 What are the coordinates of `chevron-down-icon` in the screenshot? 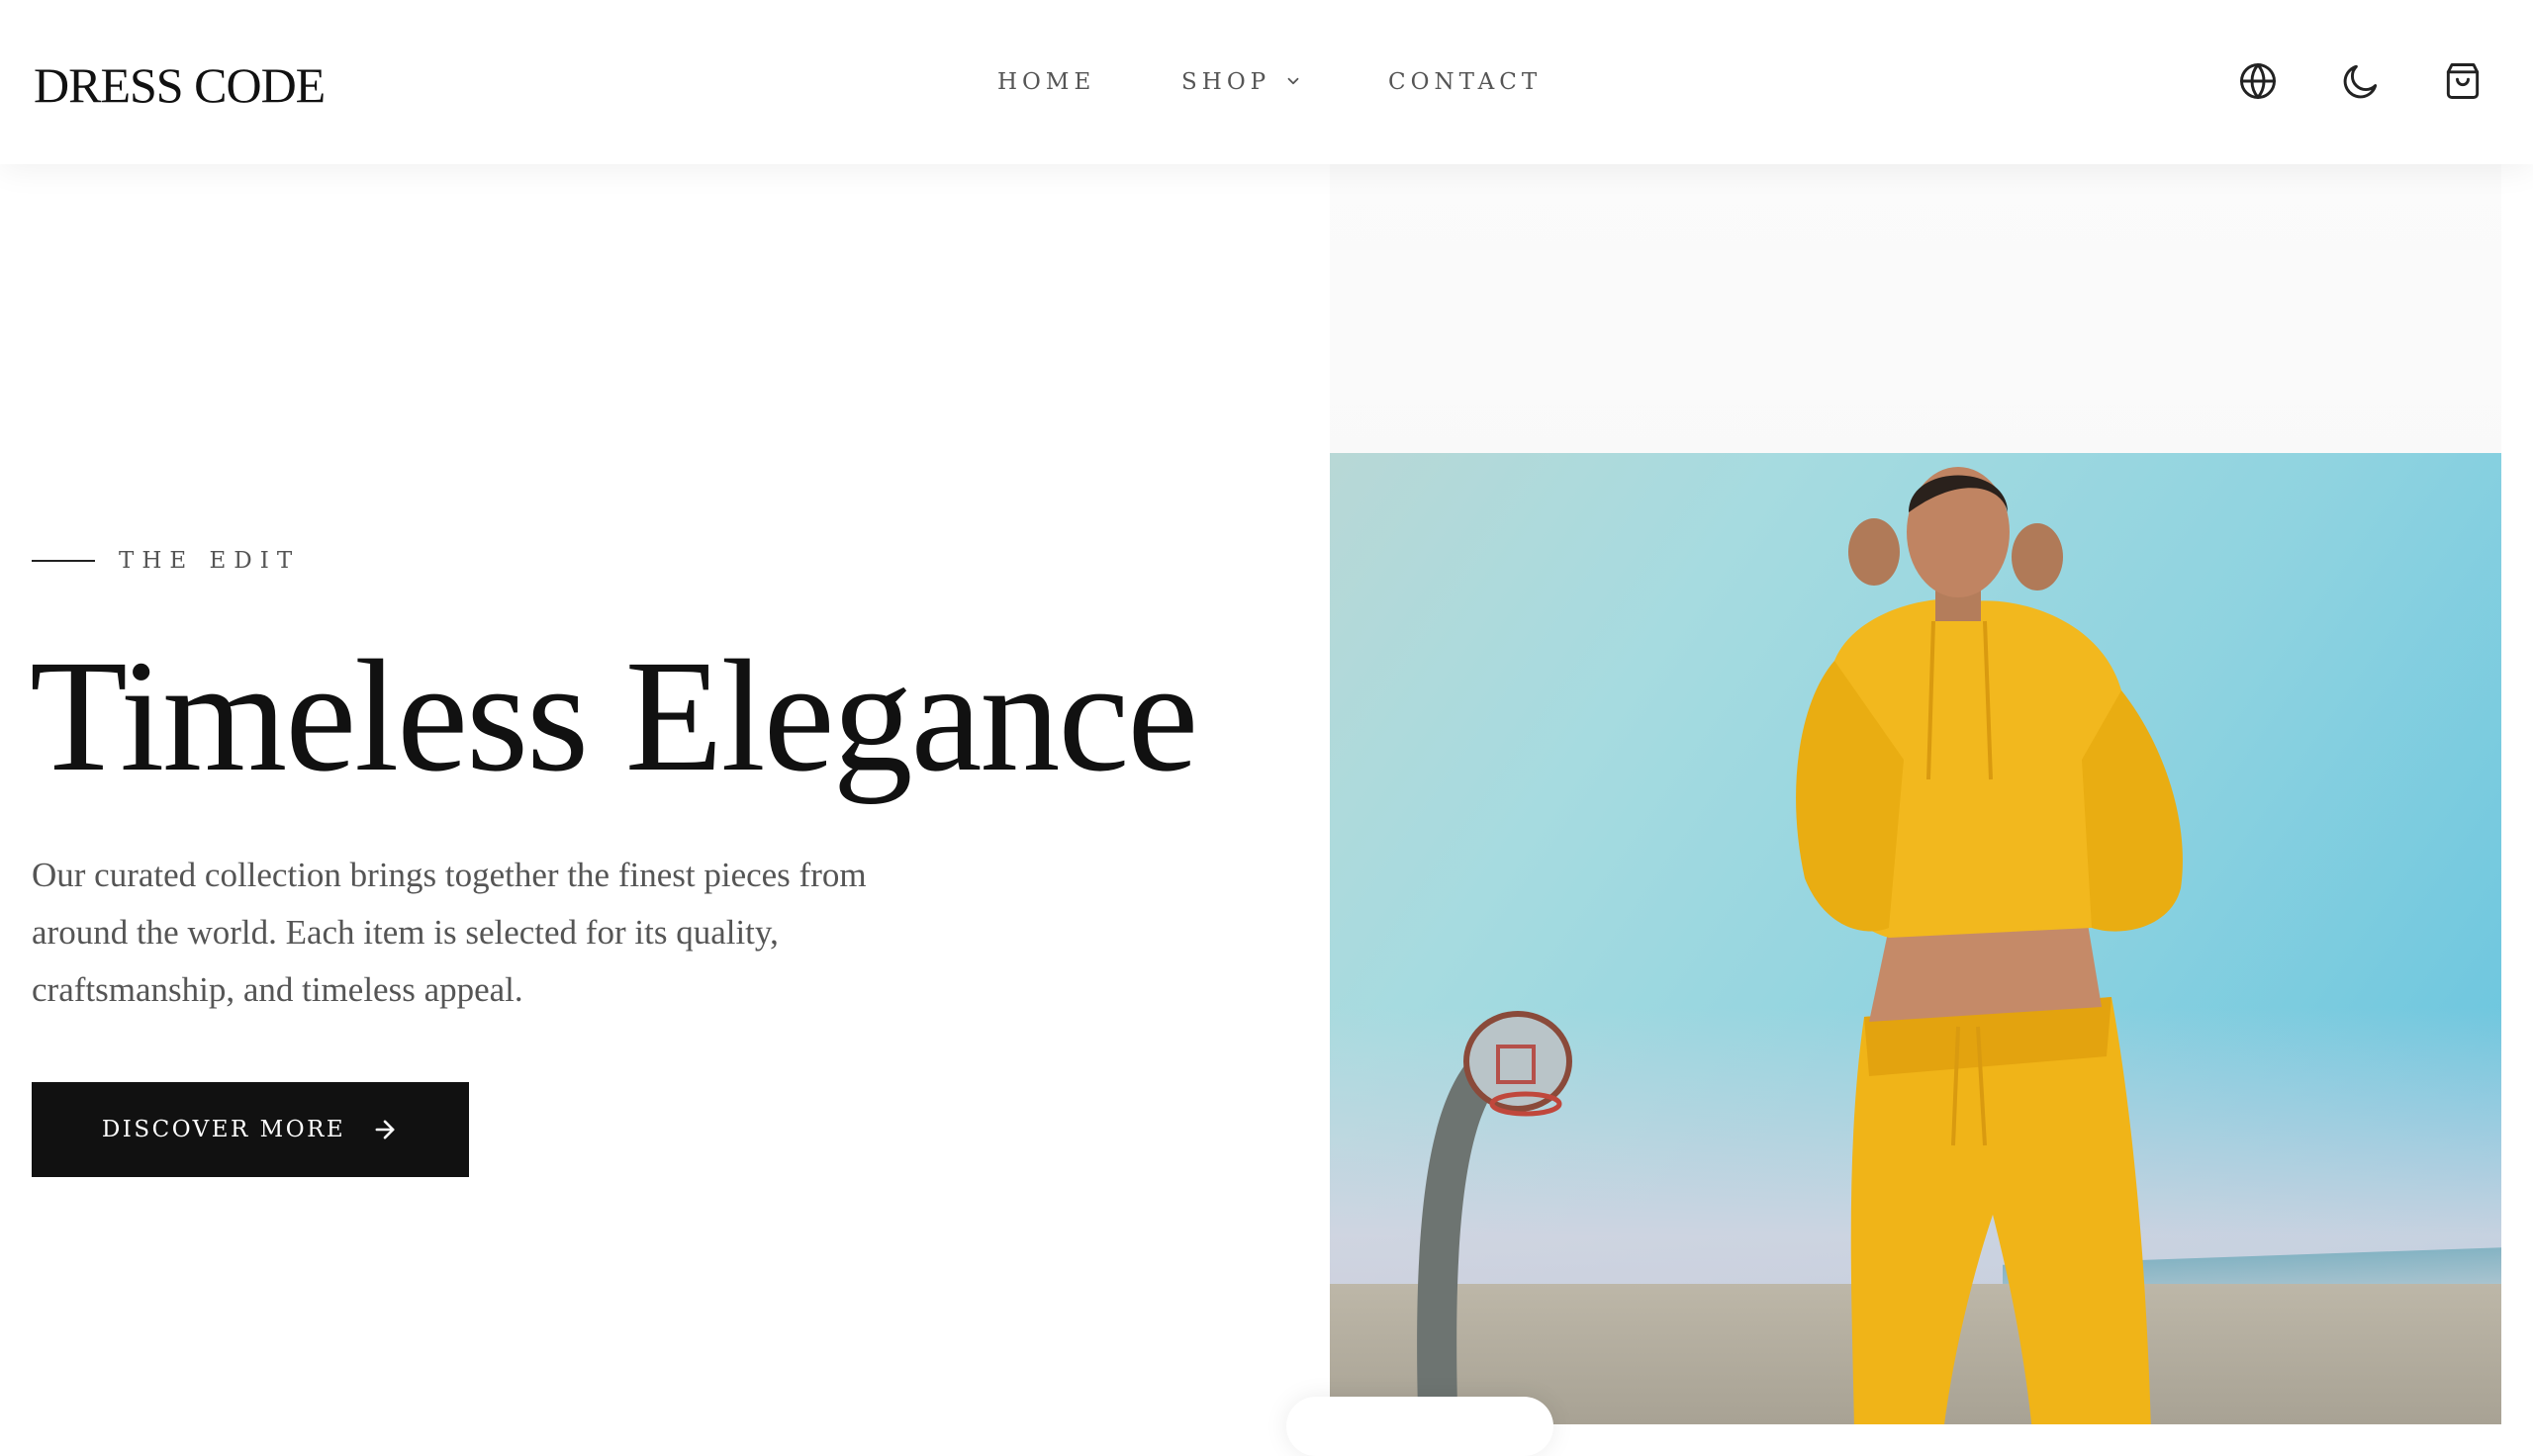 It's located at (1293, 81).